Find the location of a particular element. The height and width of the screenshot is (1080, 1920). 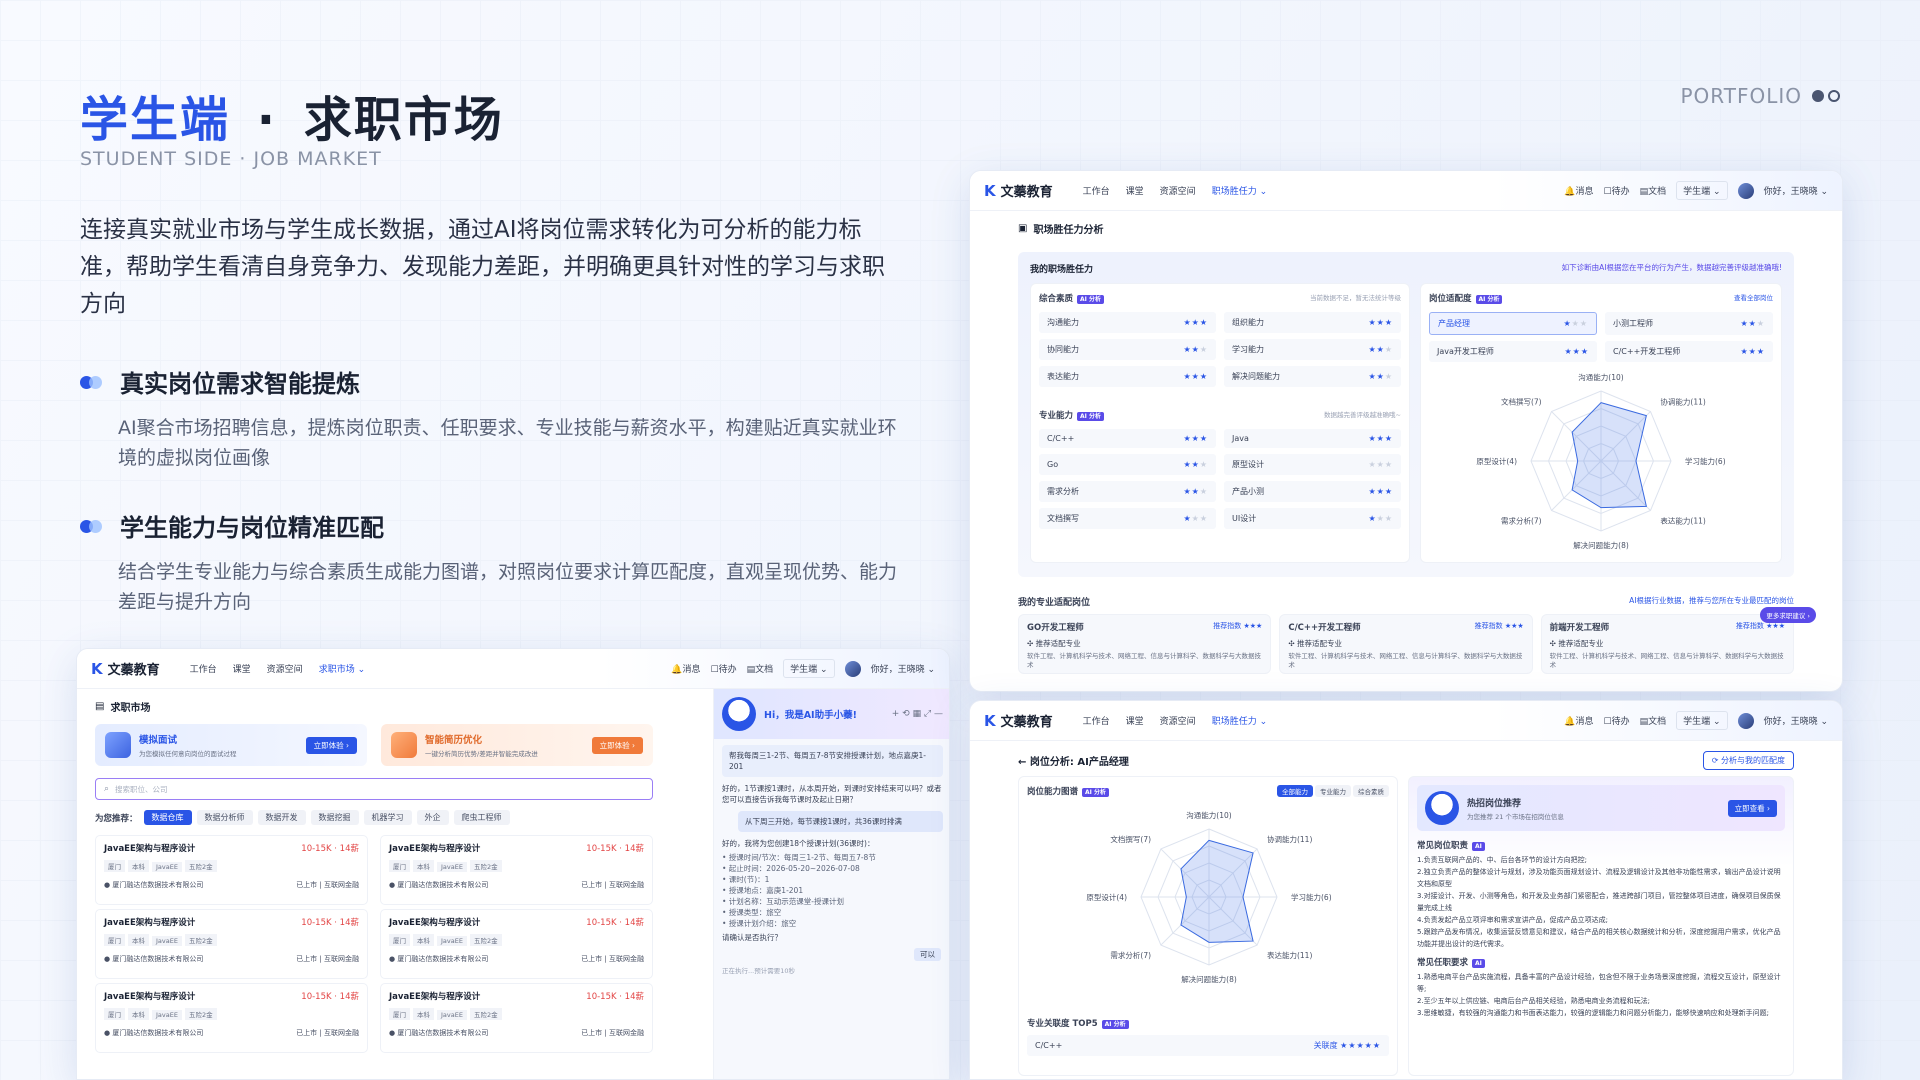

tab-soft: 综合素质 is located at coordinates (1371, 791).